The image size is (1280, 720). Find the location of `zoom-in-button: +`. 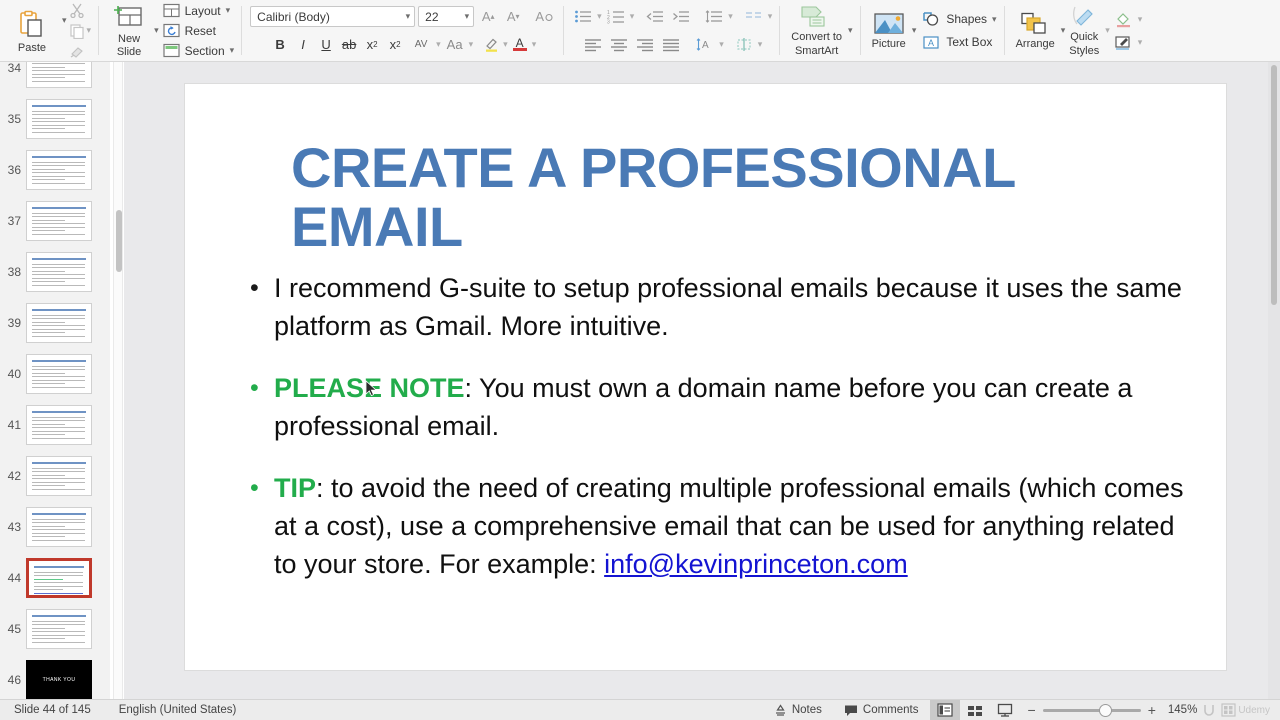

zoom-in-button: + is located at coordinates (1152, 710).